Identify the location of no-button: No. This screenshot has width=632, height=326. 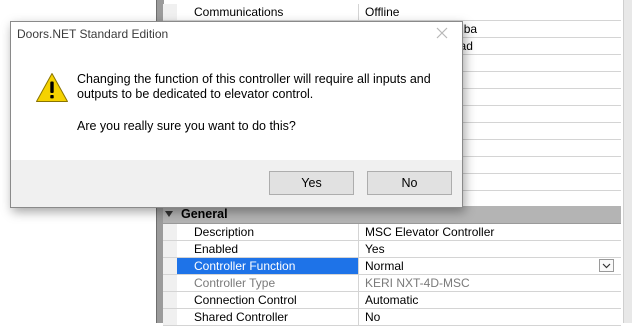
(409, 183).